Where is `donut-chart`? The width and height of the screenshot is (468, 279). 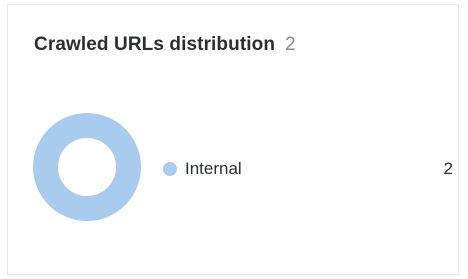
donut-chart is located at coordinates (87, 167).